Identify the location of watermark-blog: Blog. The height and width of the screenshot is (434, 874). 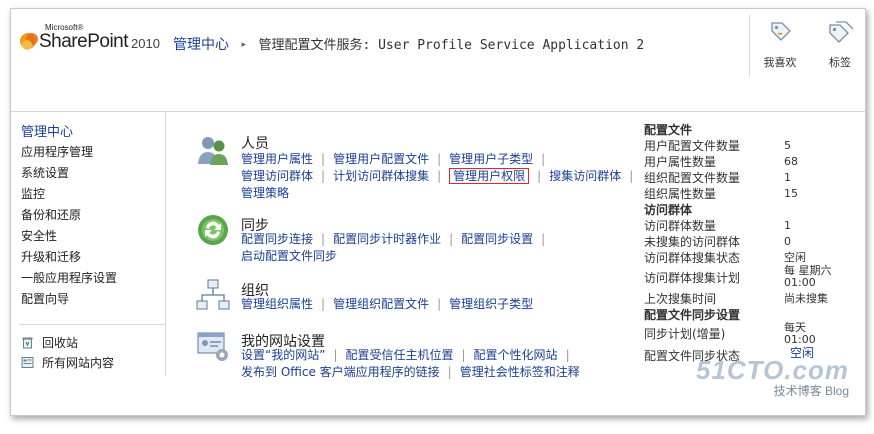
(836, 391).